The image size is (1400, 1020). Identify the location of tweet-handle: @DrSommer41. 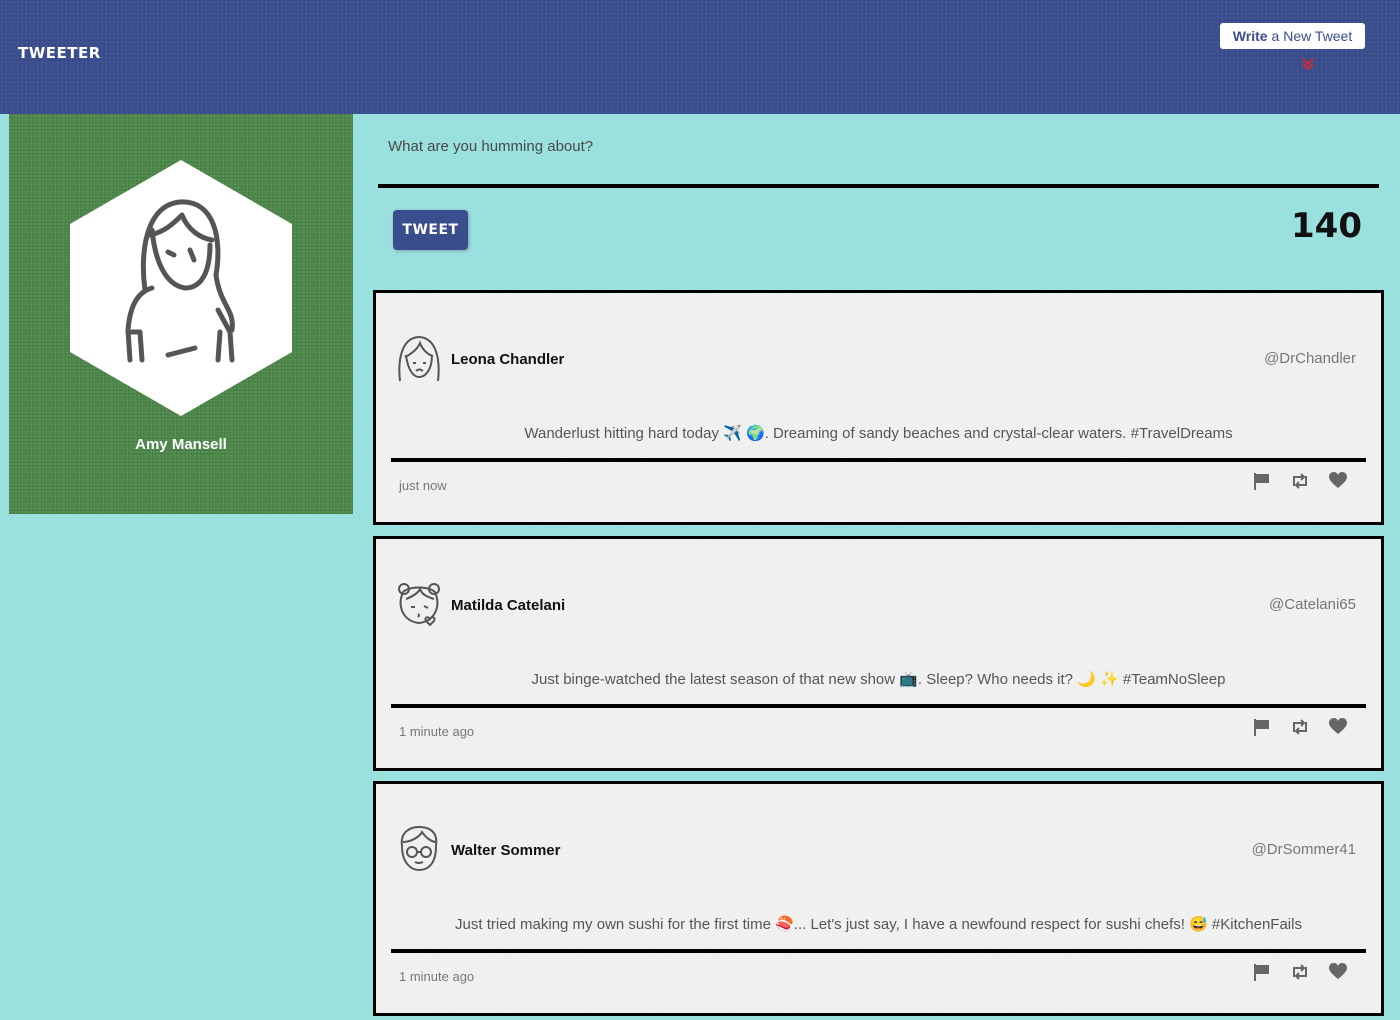
(1303, 849).